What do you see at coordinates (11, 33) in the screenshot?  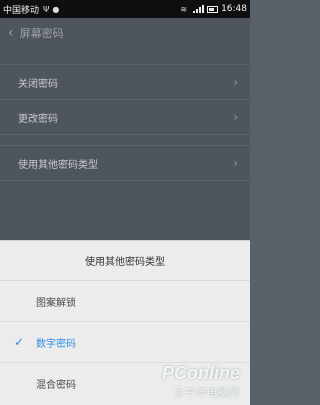 I see `back-arrow-icon: ‹` at bounding box center [11, 33].